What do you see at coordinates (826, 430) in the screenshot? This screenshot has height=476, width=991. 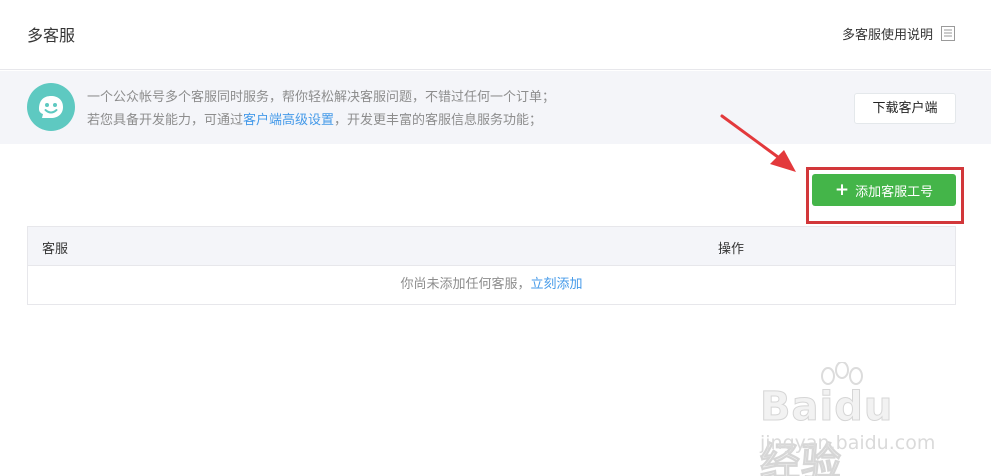 I see `watermark-main: Baidu经验` at bounding box center [826, 430].